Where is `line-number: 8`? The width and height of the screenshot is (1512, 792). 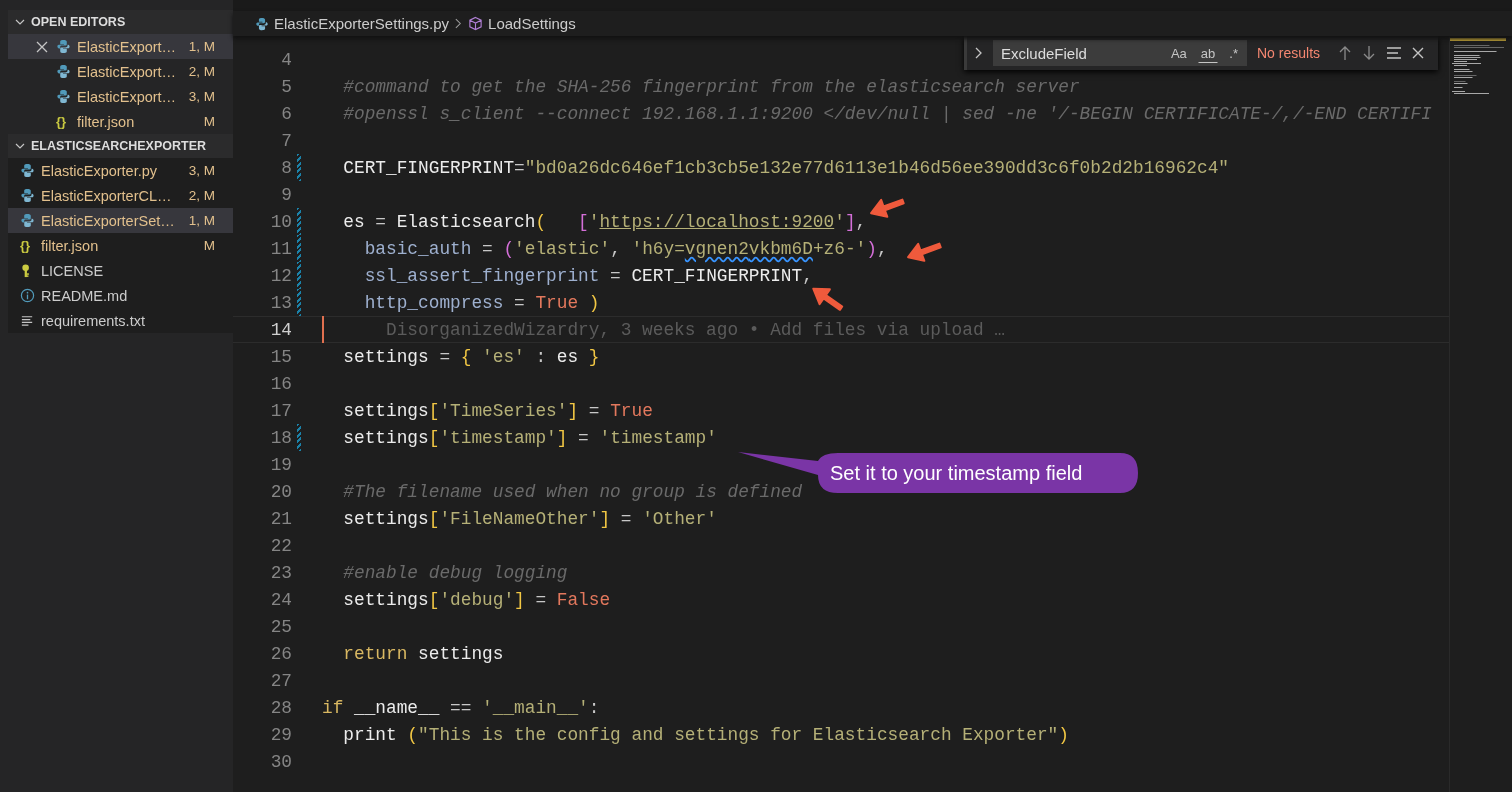 line-number: 8 is located at coordinates (286, 167).